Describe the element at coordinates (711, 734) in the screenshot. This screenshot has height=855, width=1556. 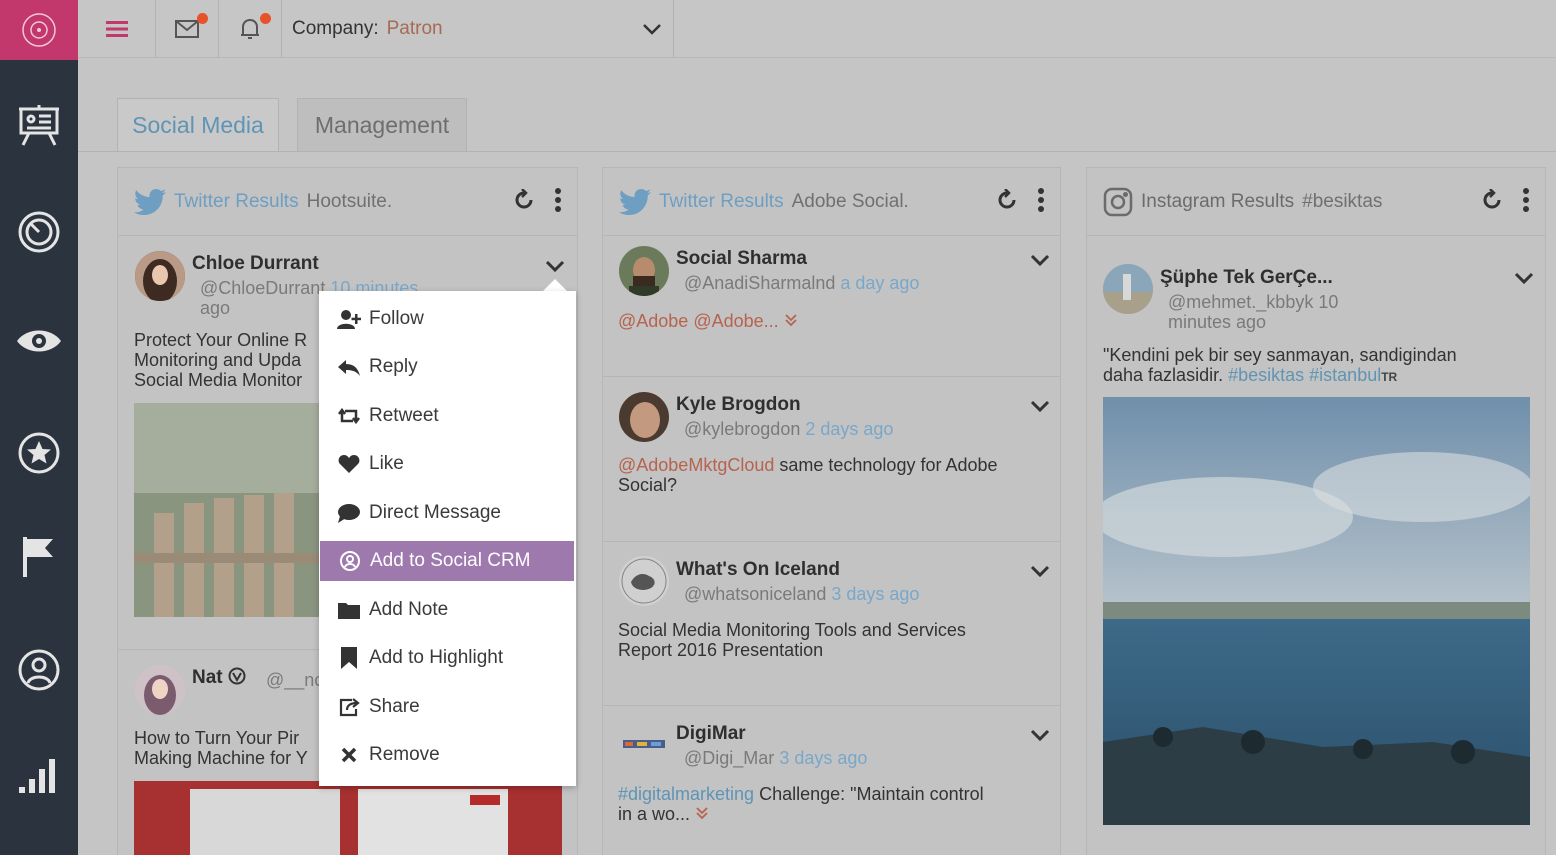
I see `post-author: DigiMar` at that location.